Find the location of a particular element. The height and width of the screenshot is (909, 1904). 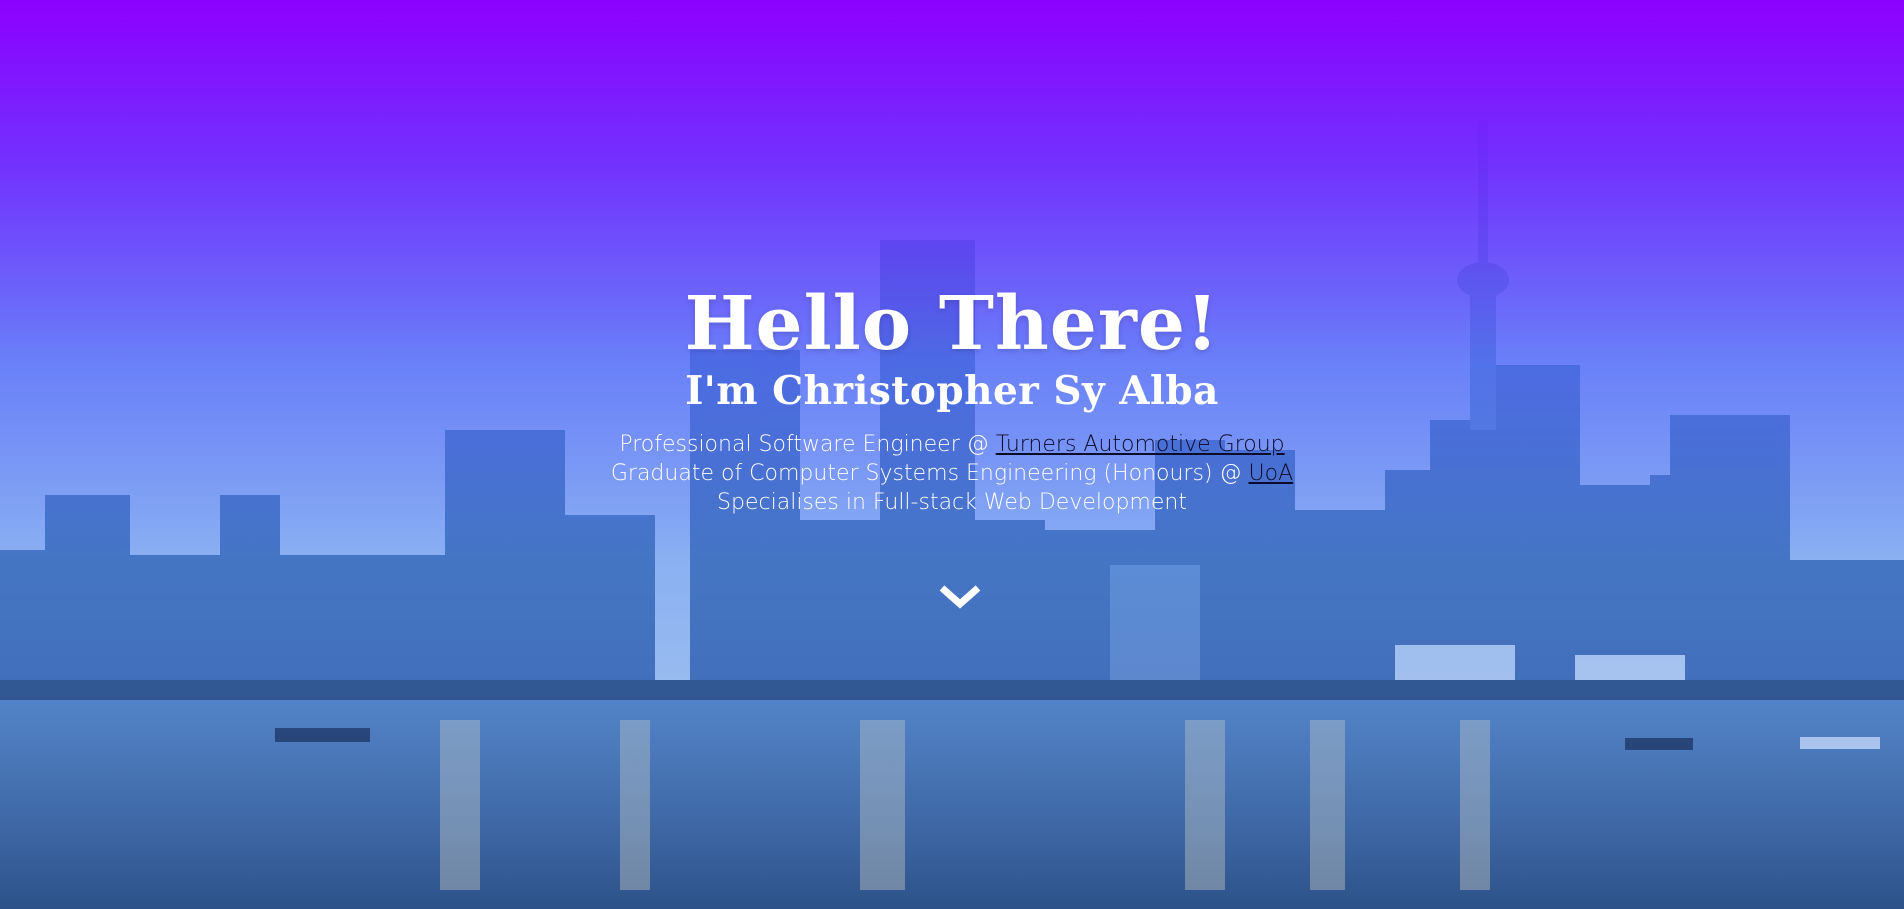

hero-title: Hello There! is located at coordinates (952, 324).